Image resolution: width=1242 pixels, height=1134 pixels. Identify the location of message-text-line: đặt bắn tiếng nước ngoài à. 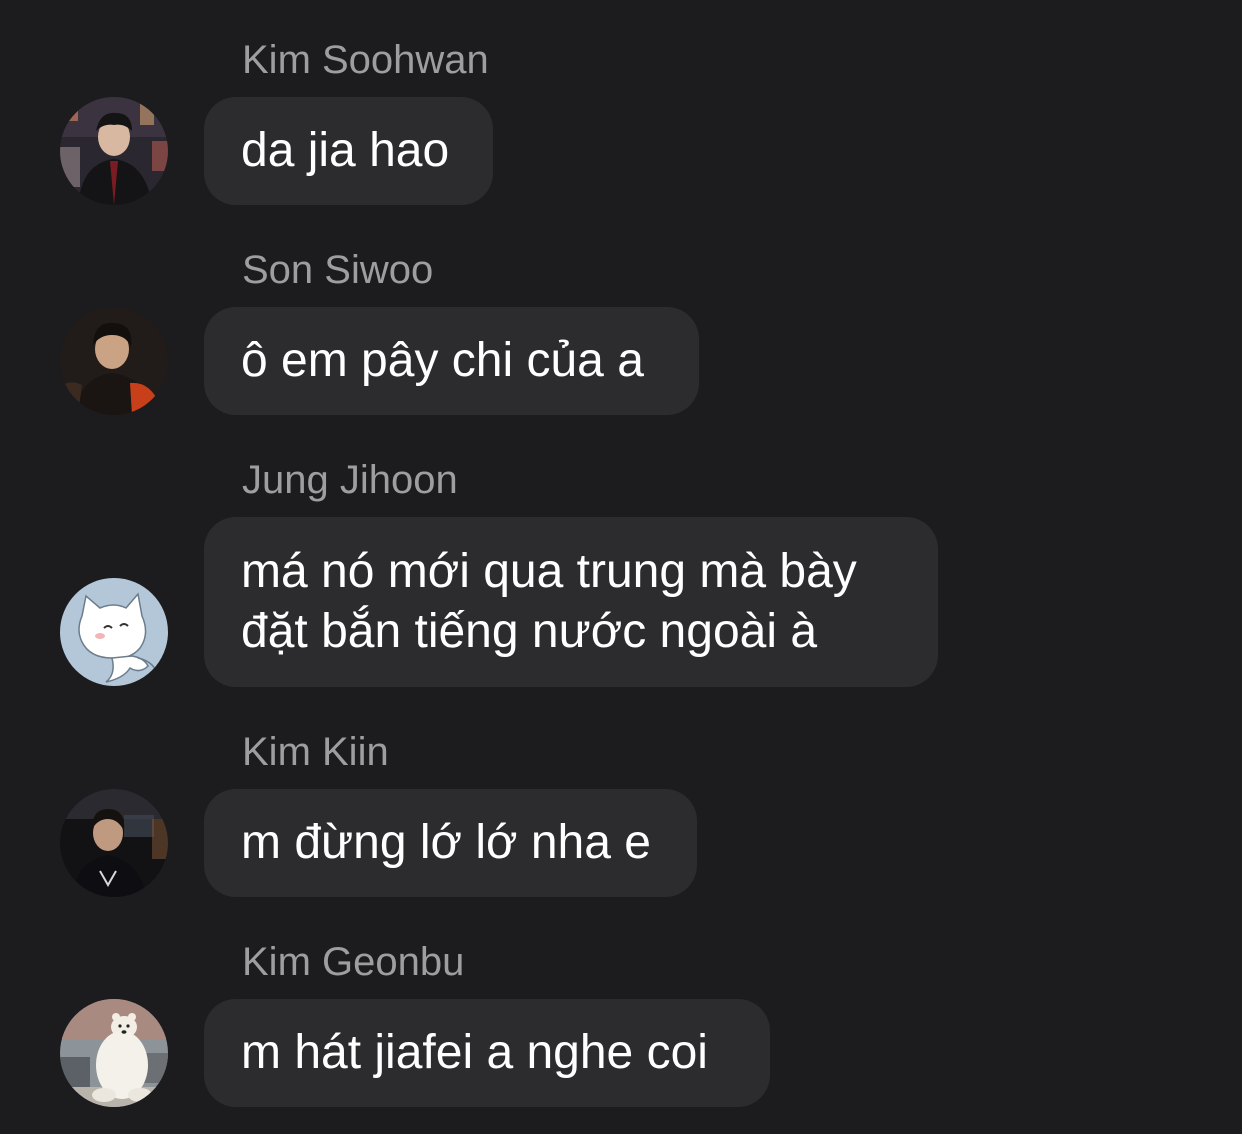
(529, 631).